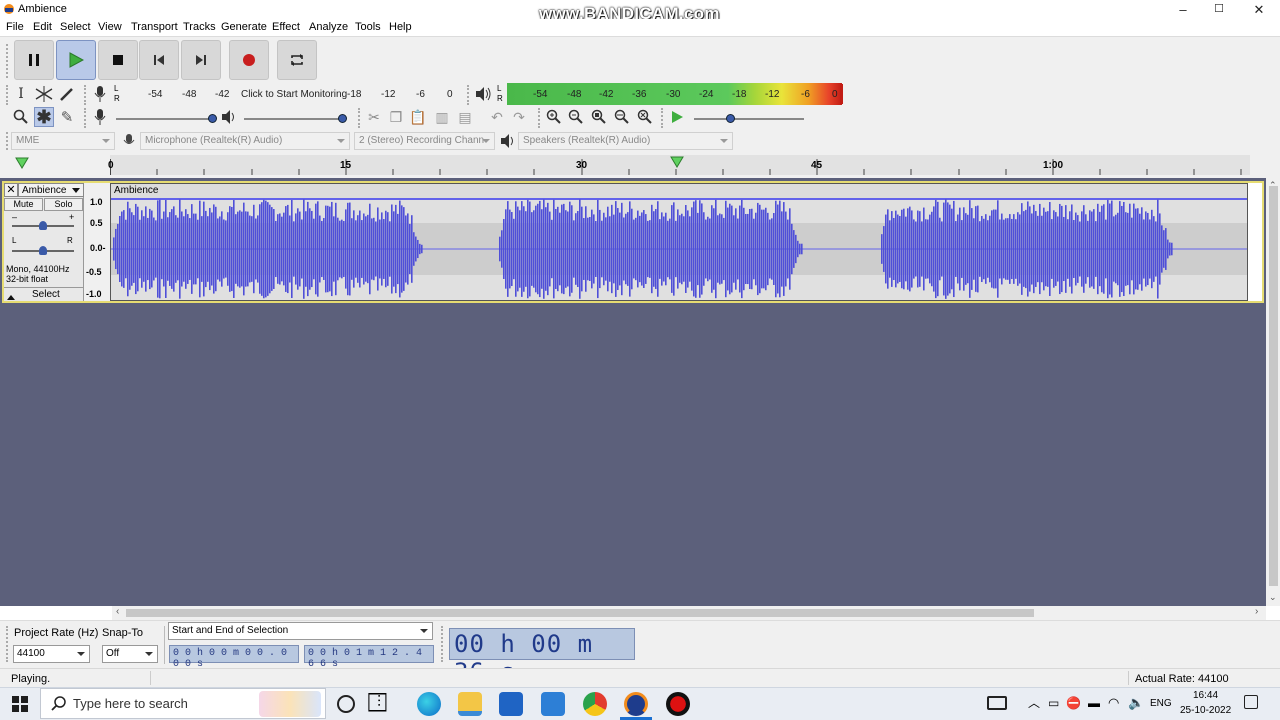 The image size is (1280, 720). What do you see at coordinates (1251, 702) in the screenshot?
I see `notifications-icon` at bounding box center [1251, 702].